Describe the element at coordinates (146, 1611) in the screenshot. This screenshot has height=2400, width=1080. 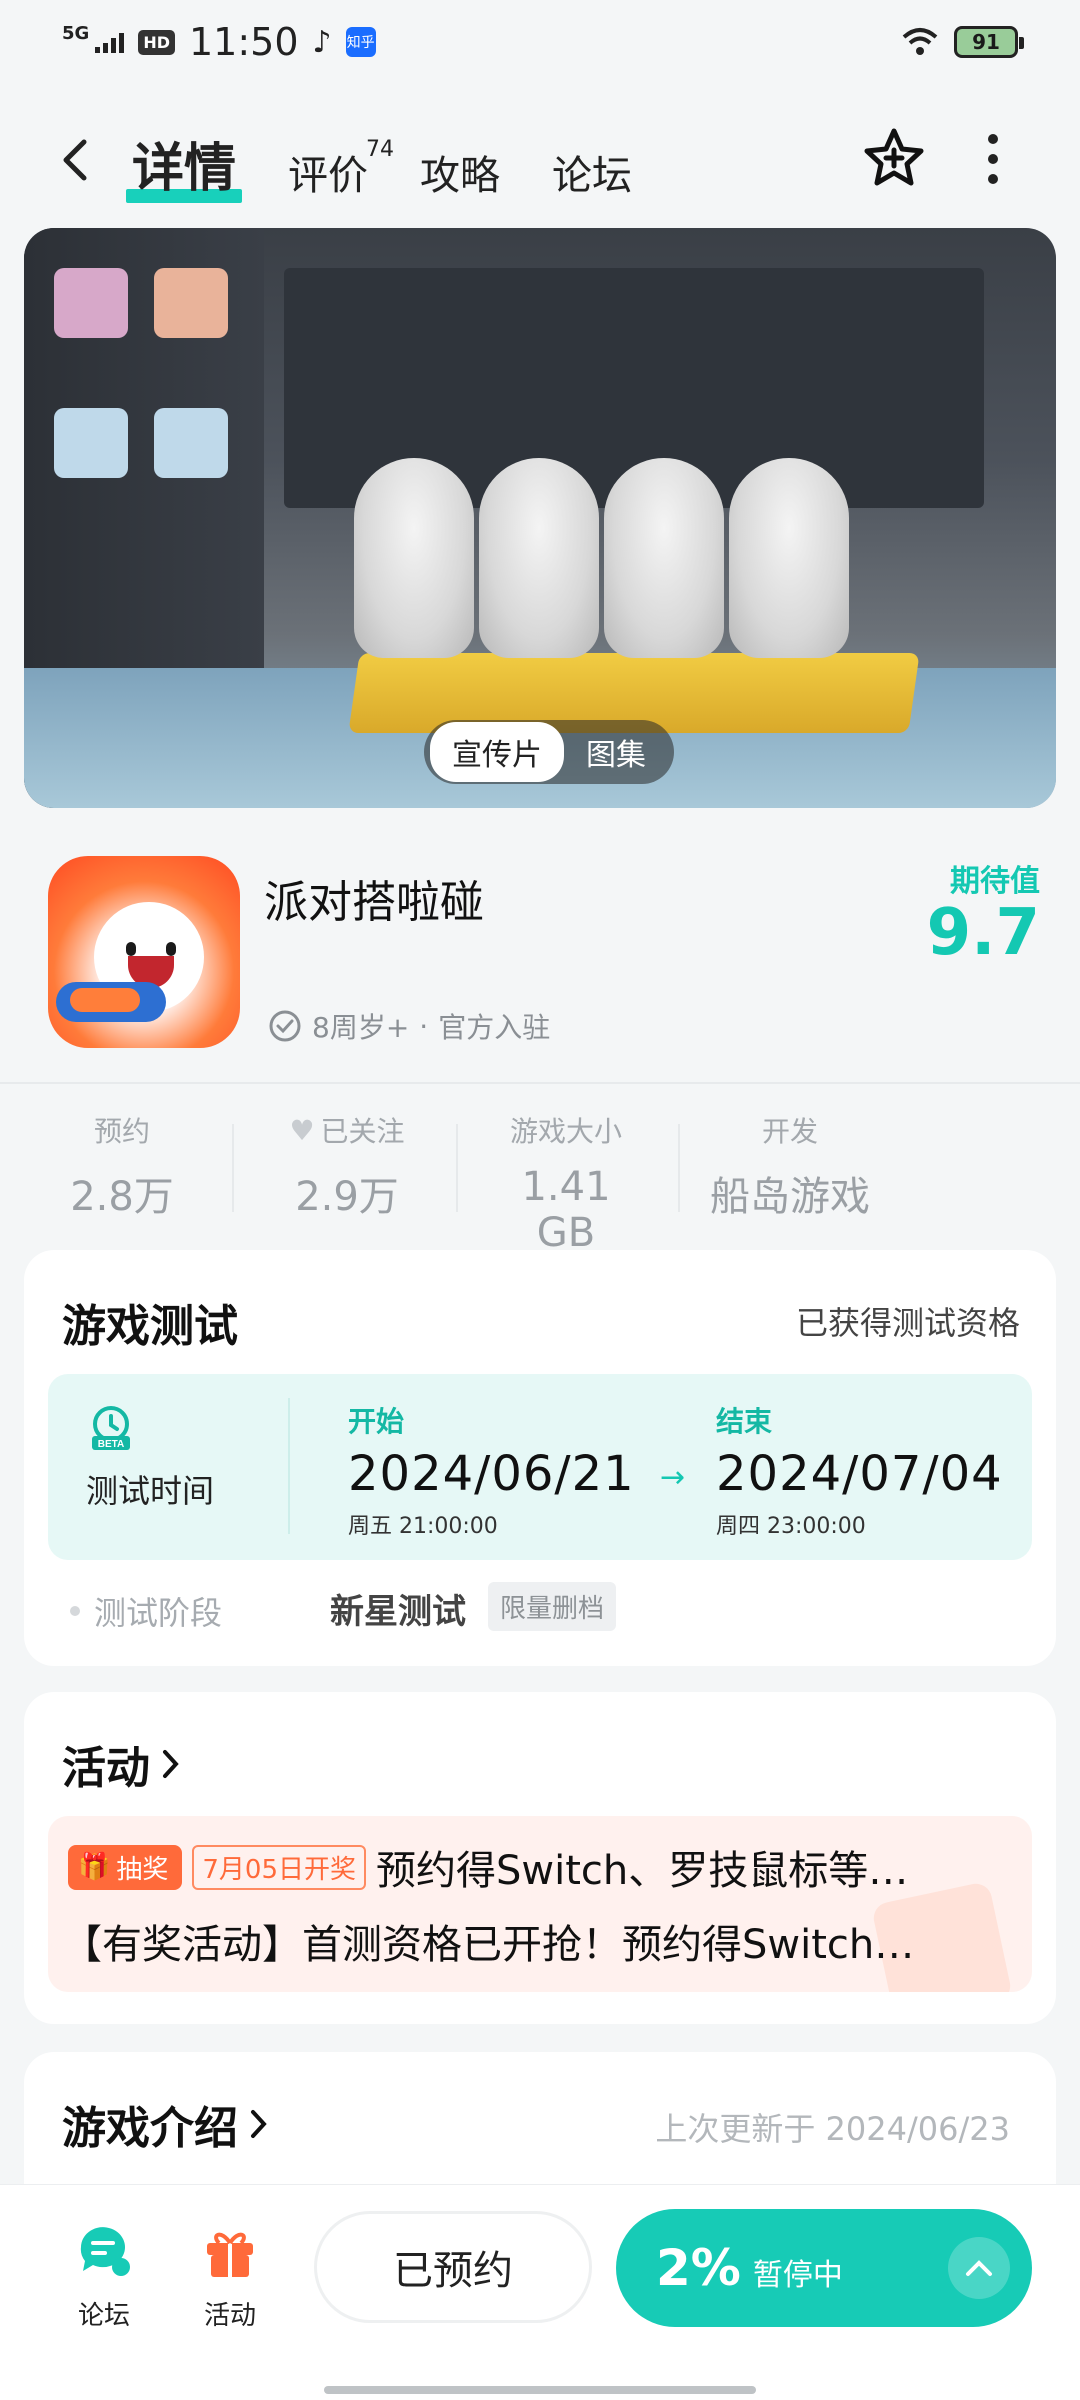
I see `test-stage-label: 测试阶段` at that location.